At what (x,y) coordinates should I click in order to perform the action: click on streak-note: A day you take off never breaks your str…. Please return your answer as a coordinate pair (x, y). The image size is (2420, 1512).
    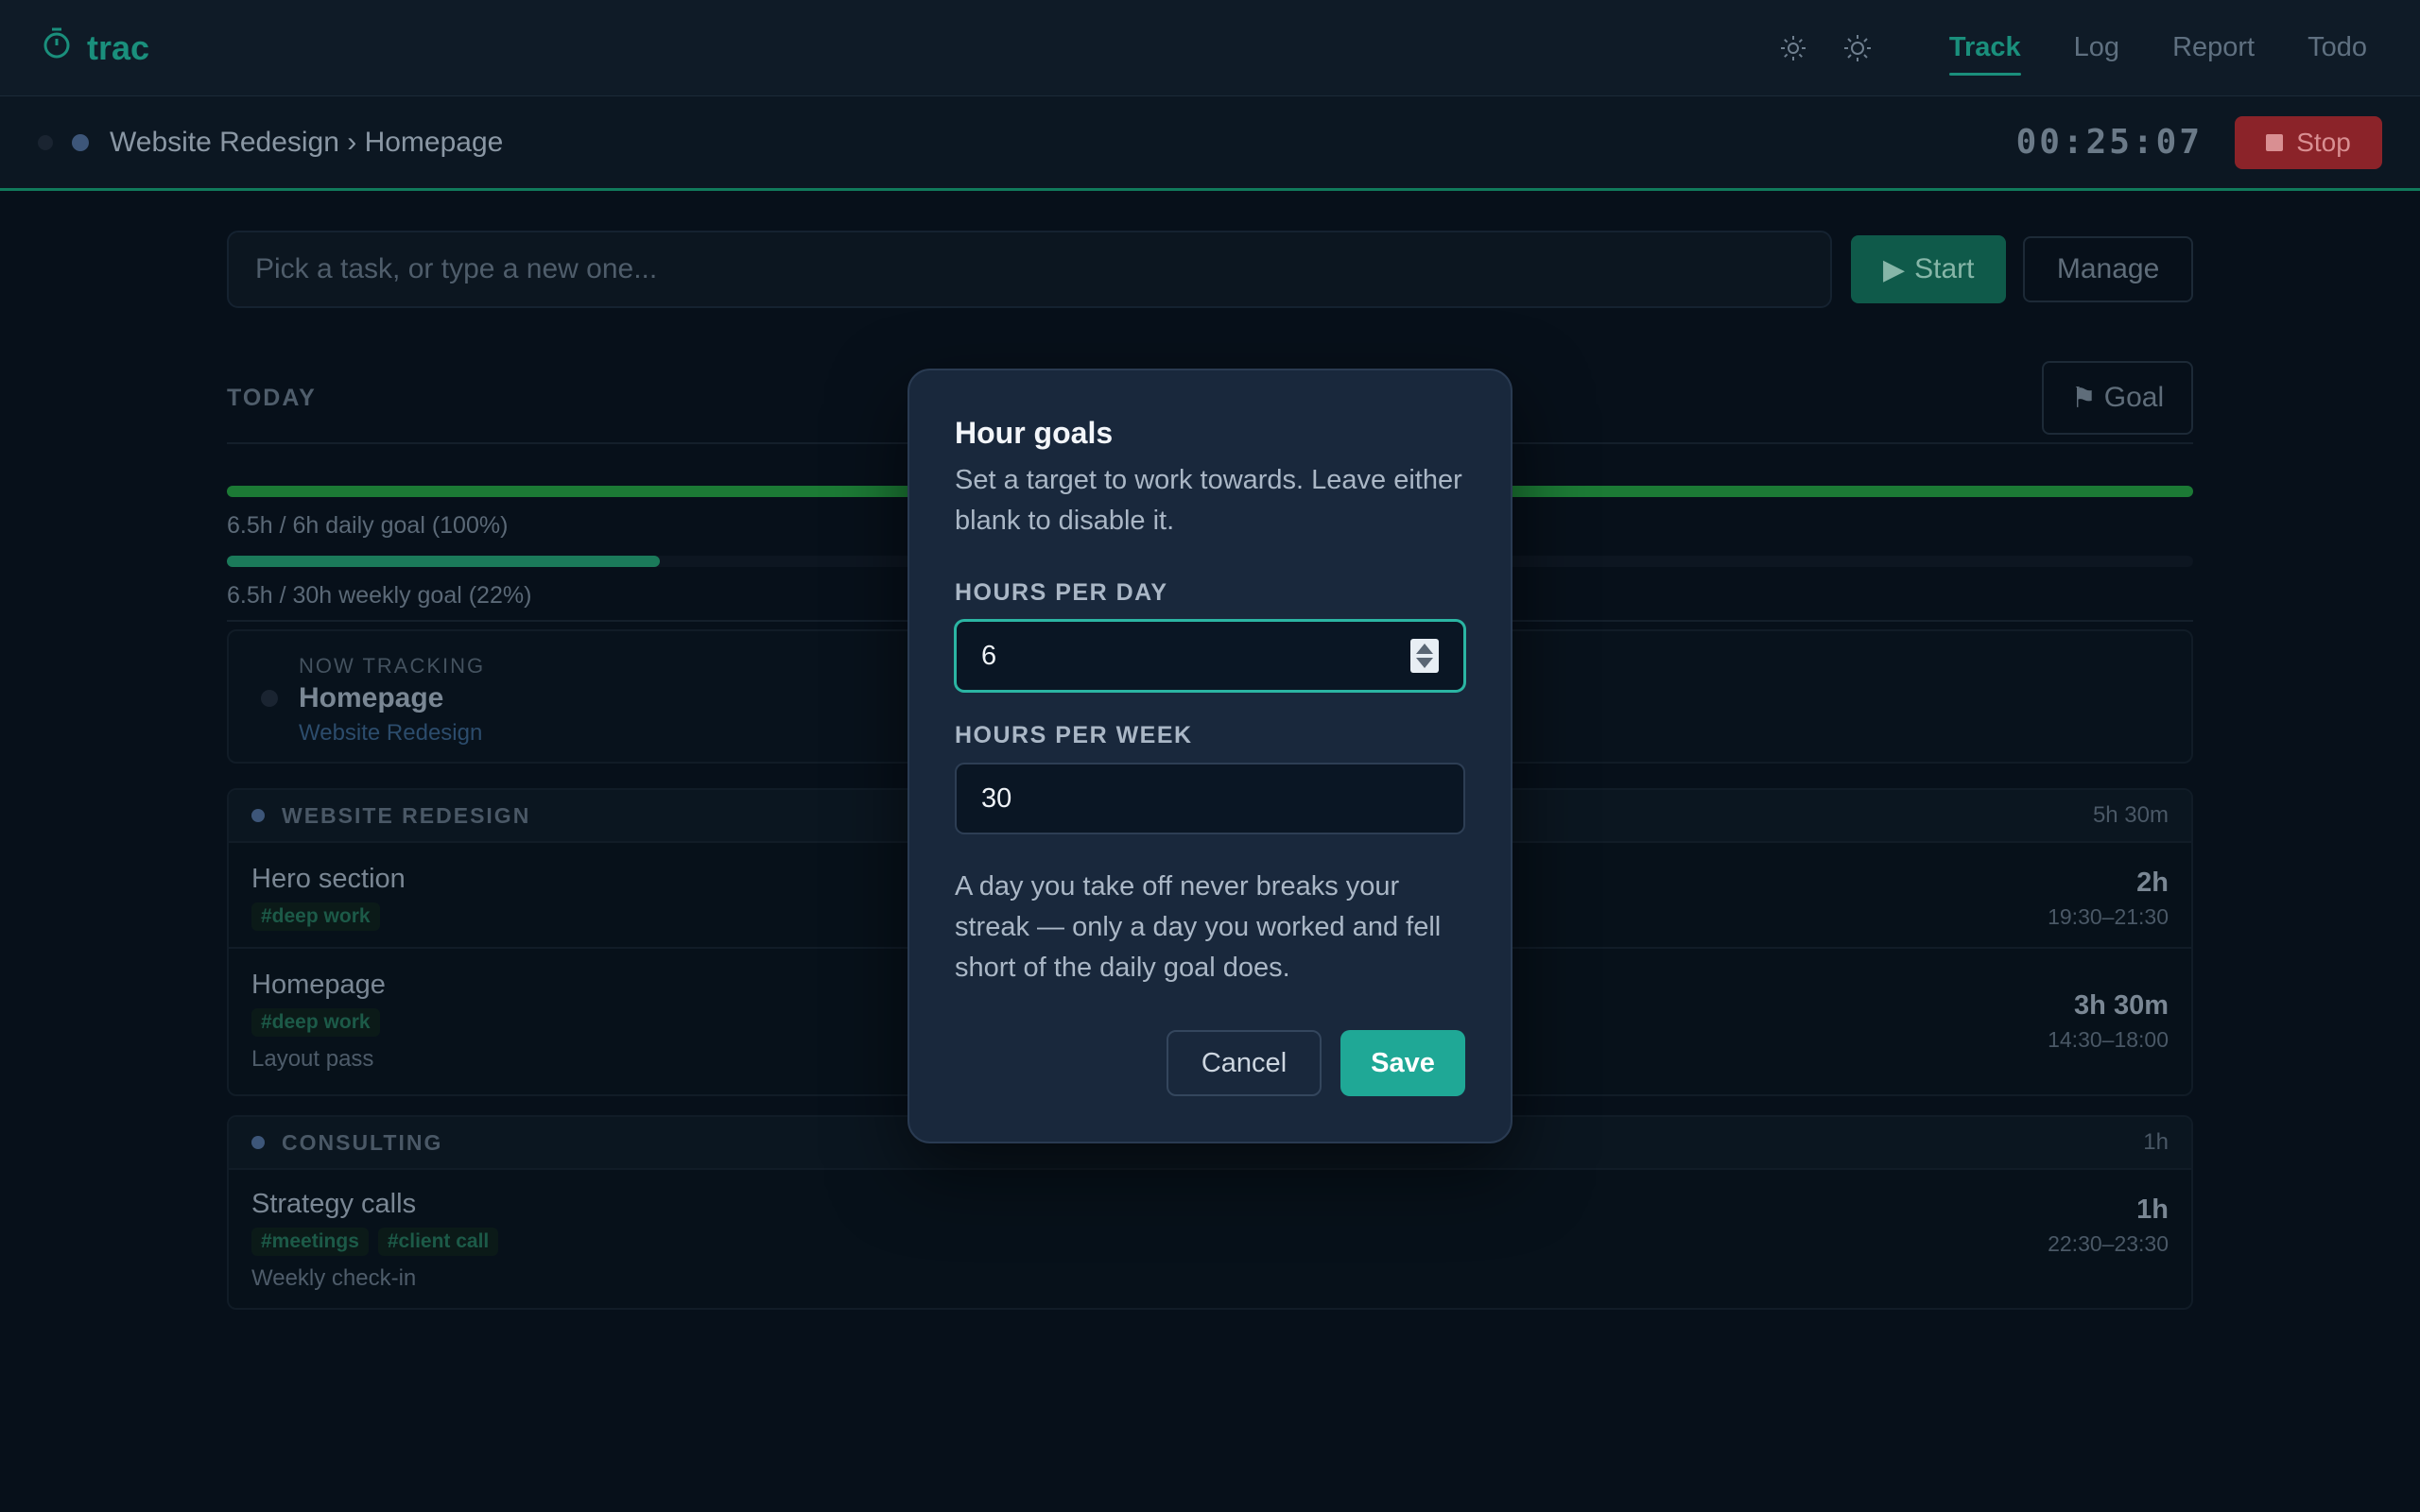
    Looking at the image, I should click on (1198, 927).